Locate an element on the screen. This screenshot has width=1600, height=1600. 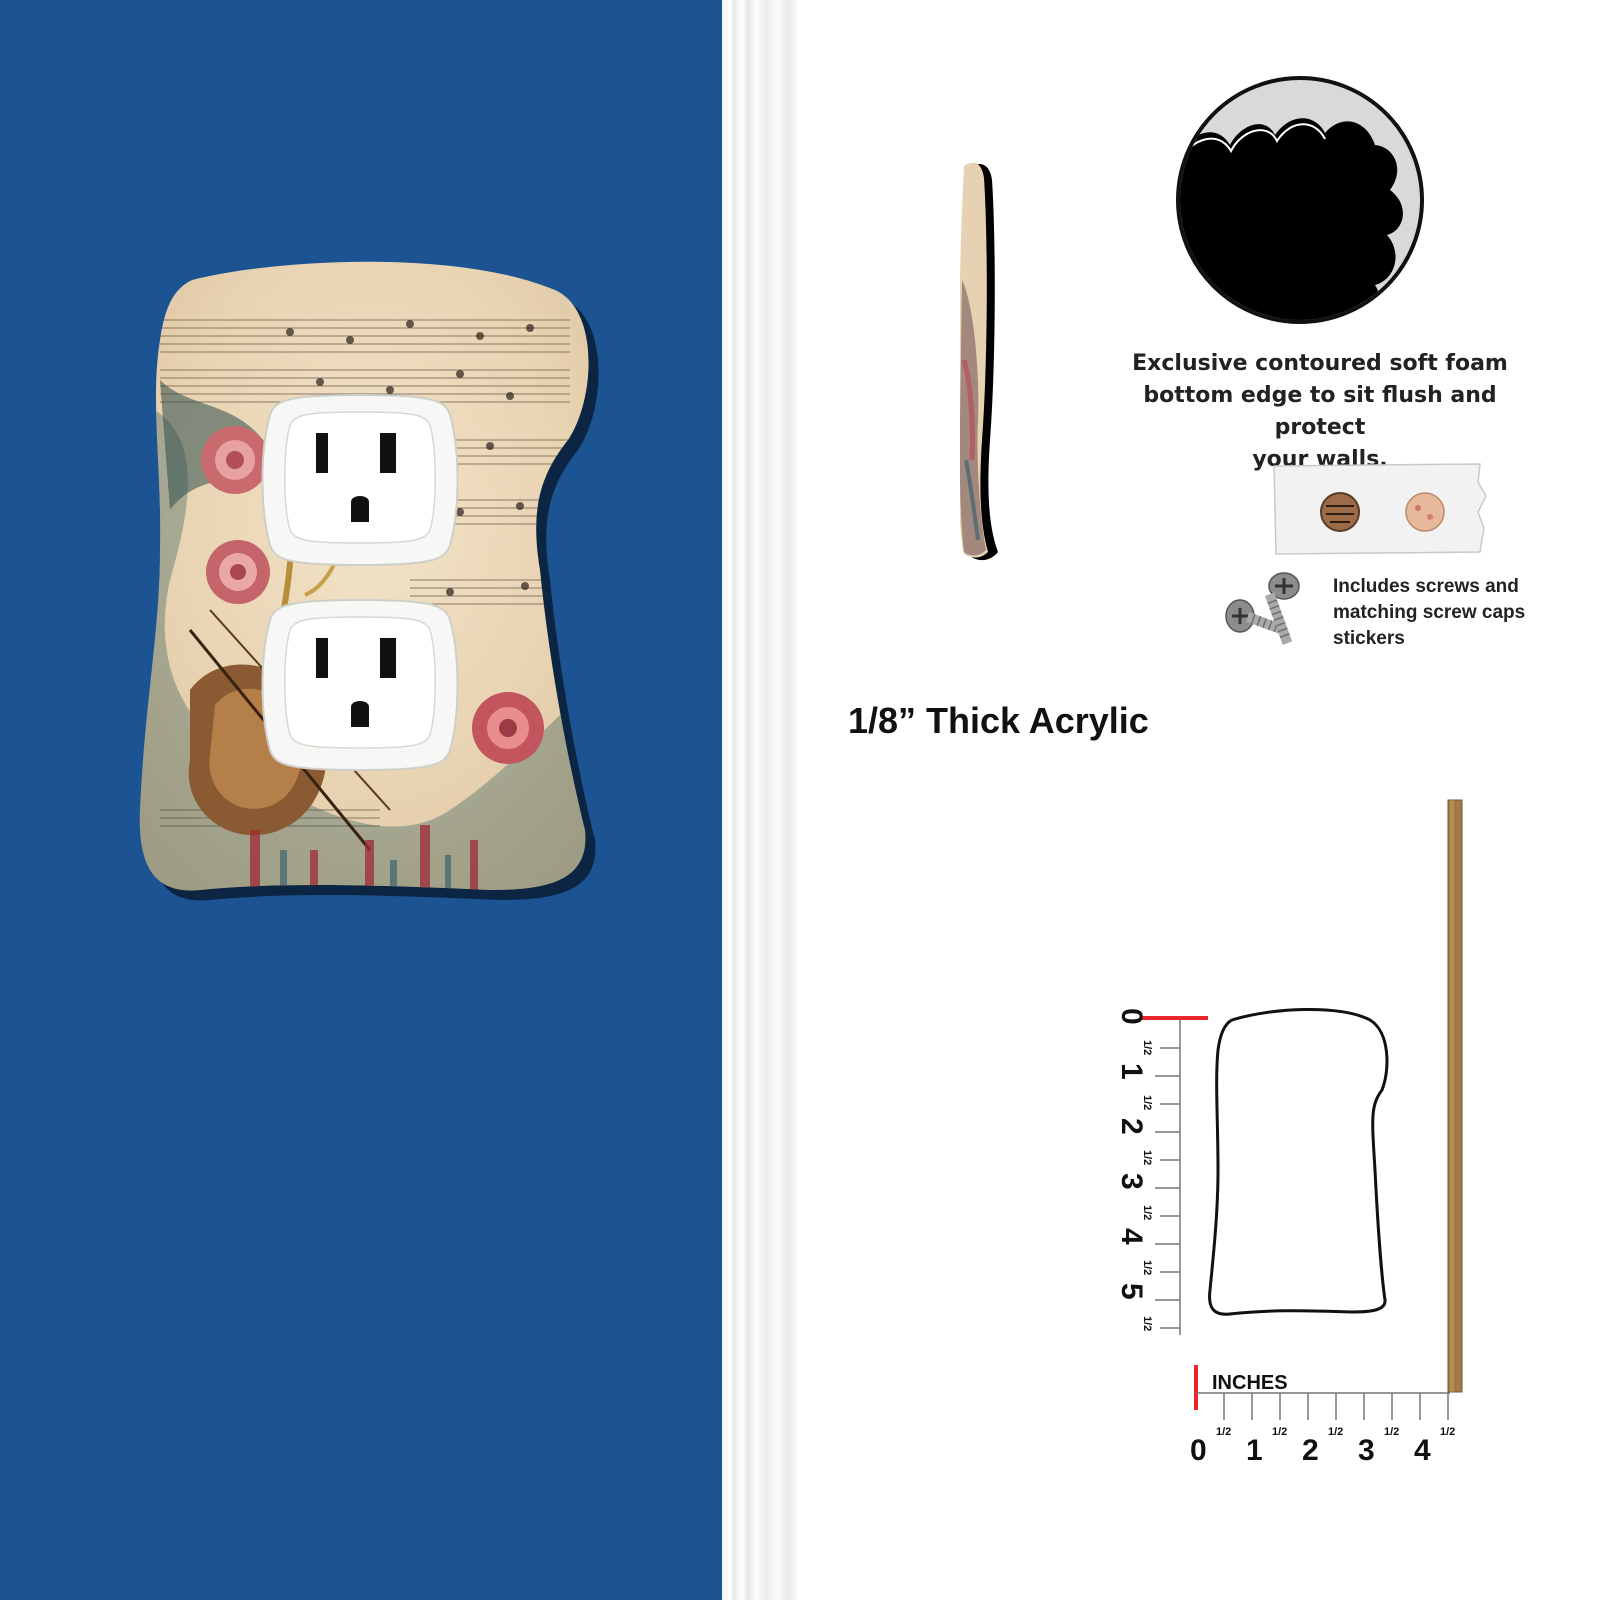
outlet-plate-photo is located at coordinates (369, 581).